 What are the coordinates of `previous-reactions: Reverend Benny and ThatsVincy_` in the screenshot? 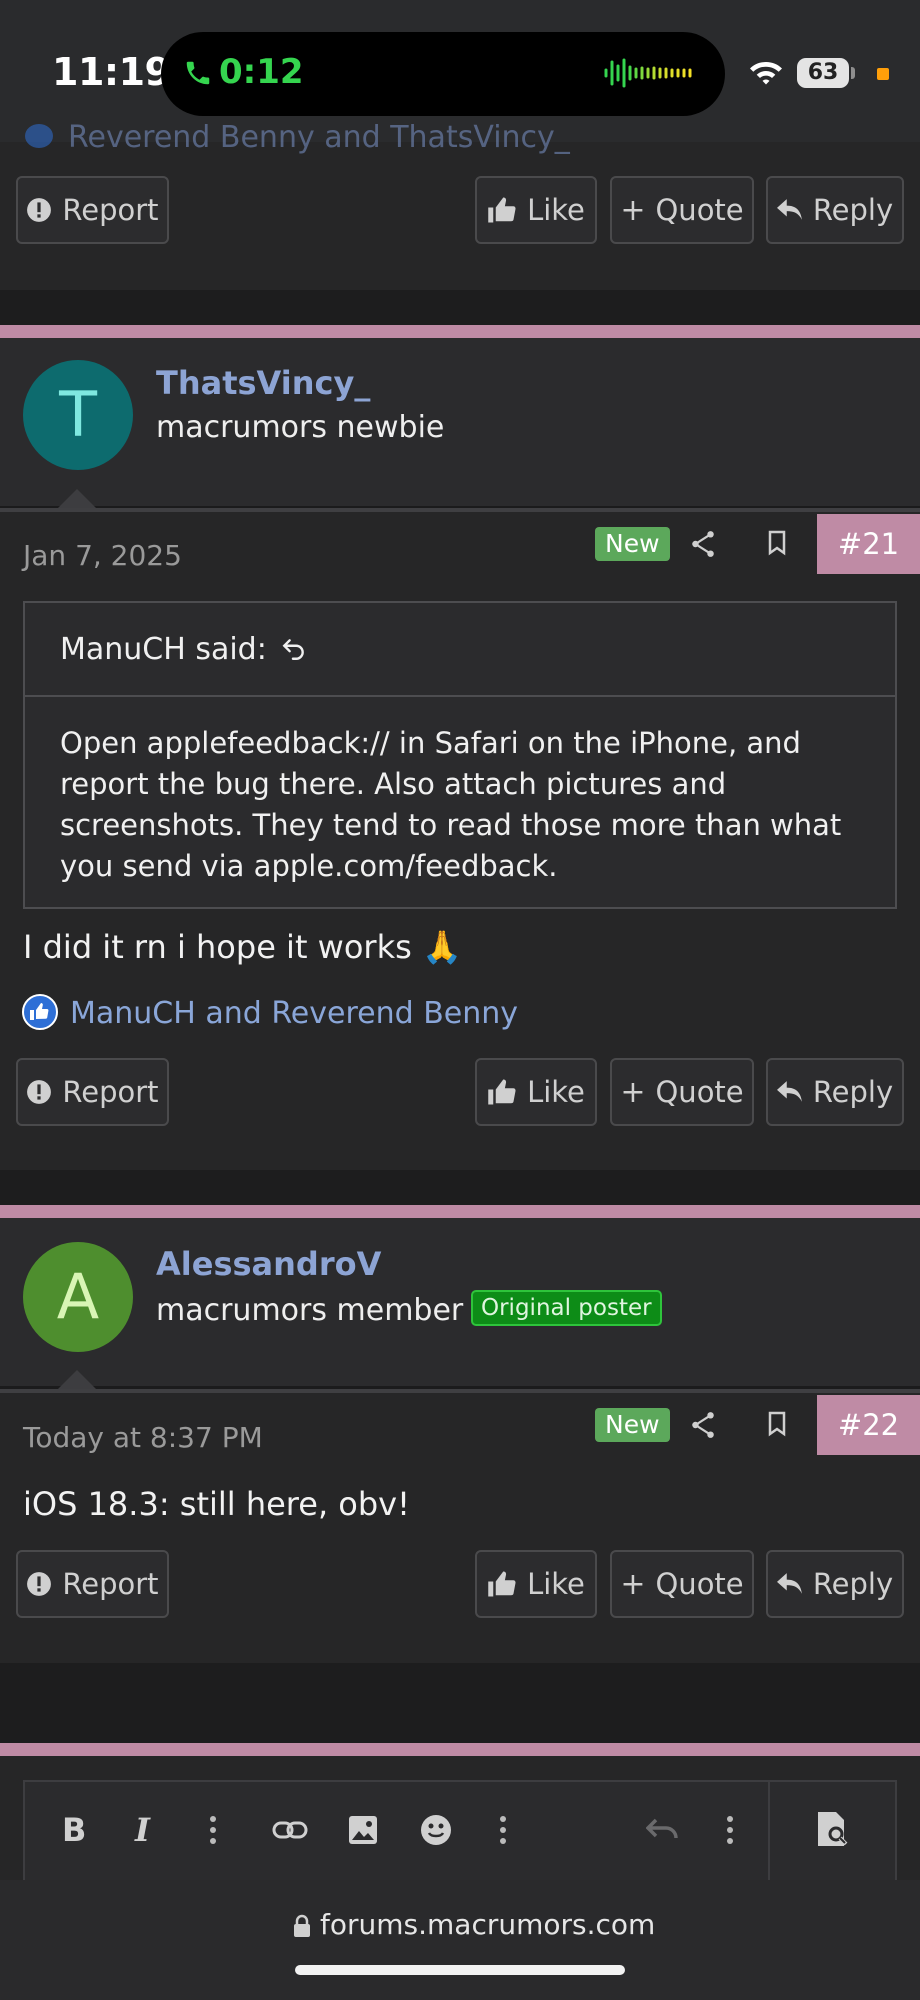 It's located at (319, 137).